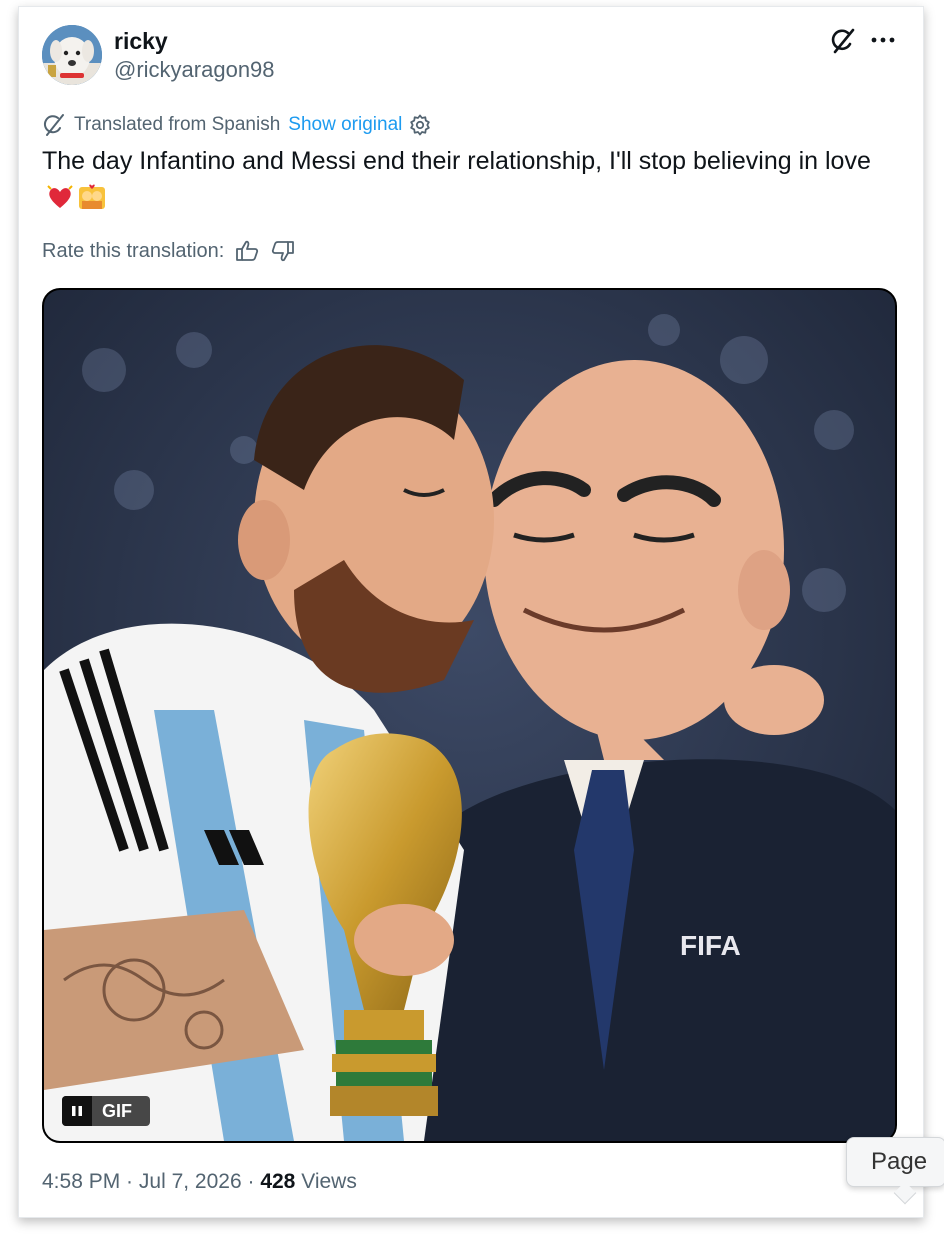 The height and width of the screenshot is (1238, 944). Describe the element at coordinates (117, 1110) in the screenshot. I see `gif-label: GIF` at that location.